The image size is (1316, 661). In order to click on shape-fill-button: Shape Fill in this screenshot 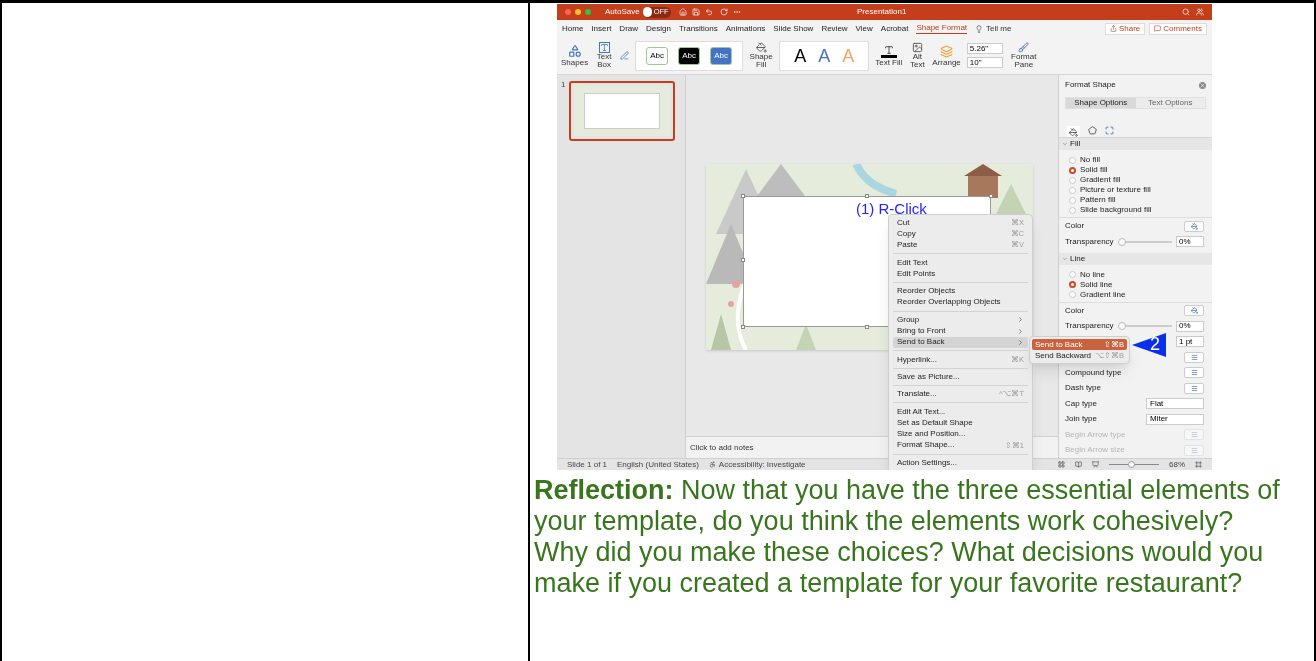, I will do `click(761, 55)`.